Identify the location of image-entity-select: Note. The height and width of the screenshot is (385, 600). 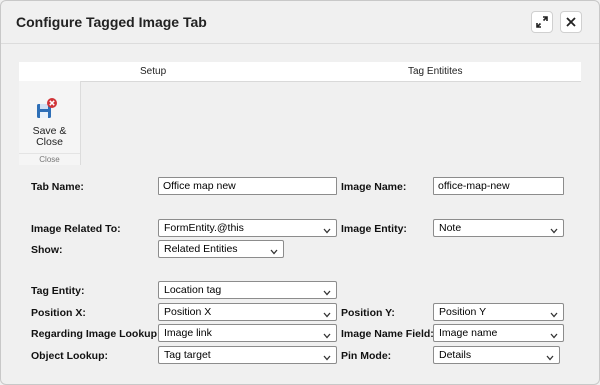
(498, 228).